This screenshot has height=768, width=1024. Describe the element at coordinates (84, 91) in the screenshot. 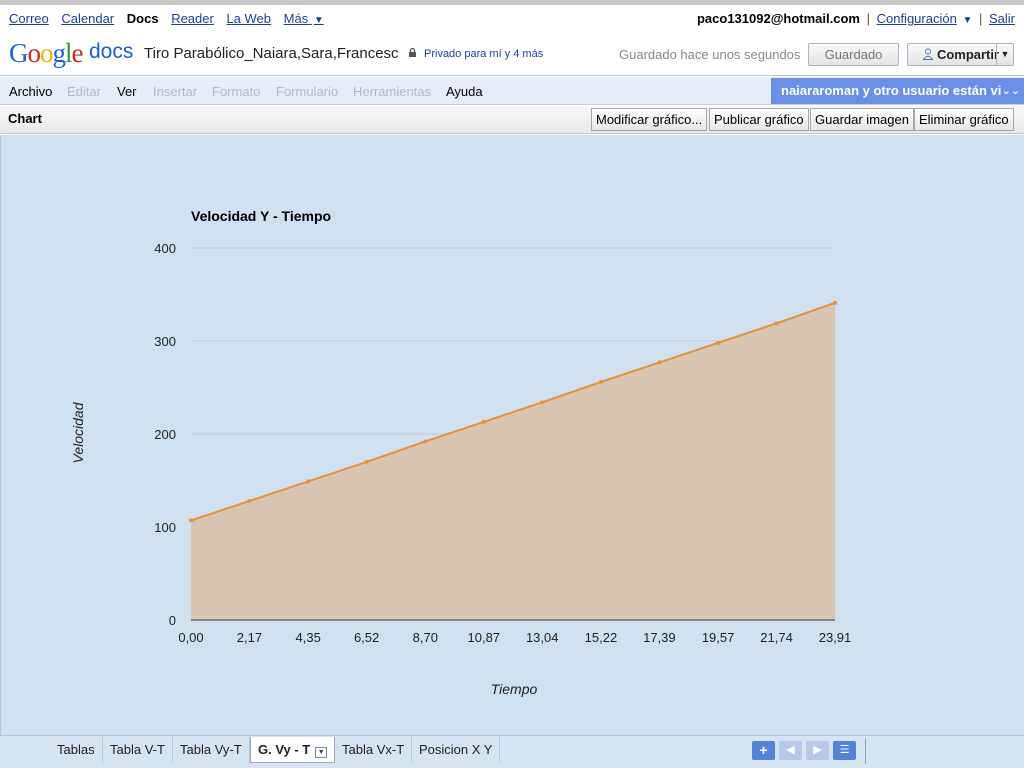

I see `menu-editar: Editar` at that location.